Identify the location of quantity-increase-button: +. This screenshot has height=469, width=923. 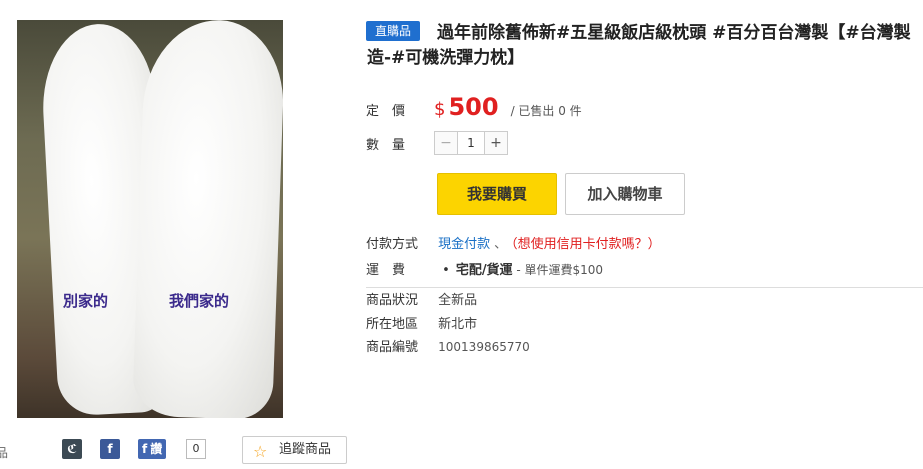
(496, 143).